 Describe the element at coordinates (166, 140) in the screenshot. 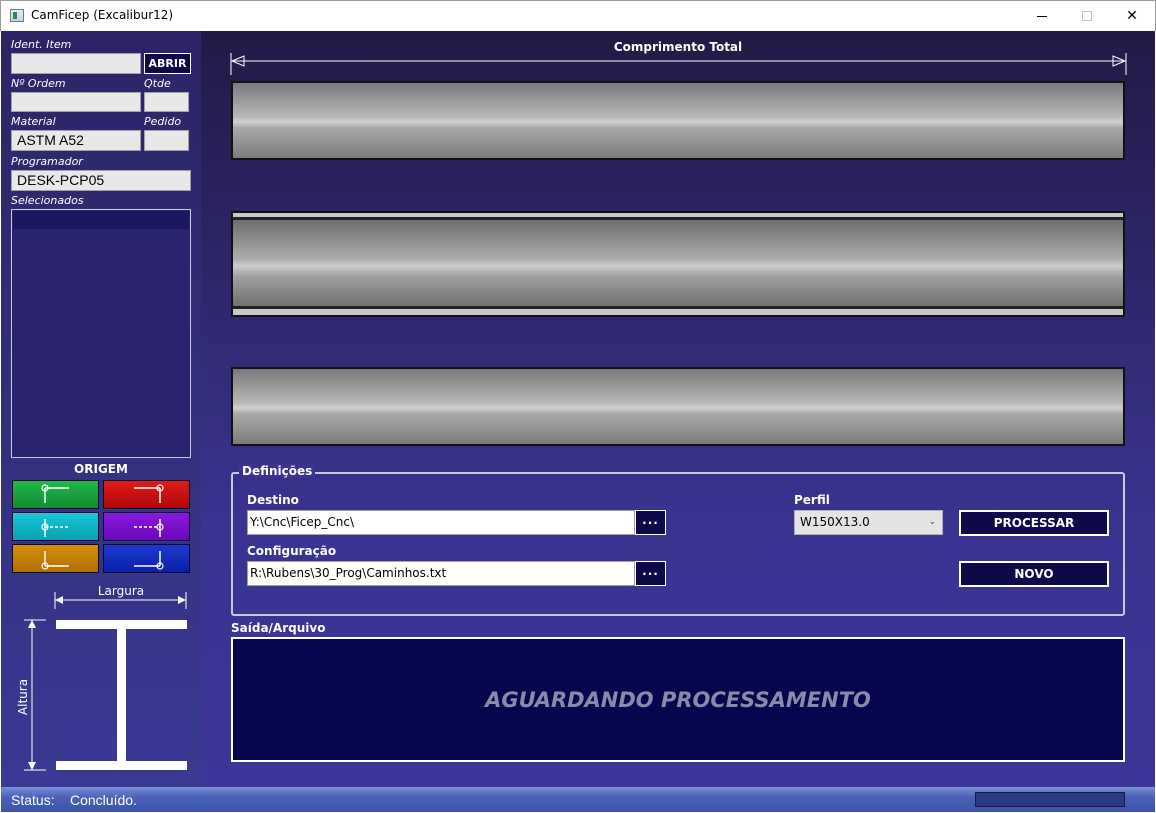

I see `pedido-input` at that location.